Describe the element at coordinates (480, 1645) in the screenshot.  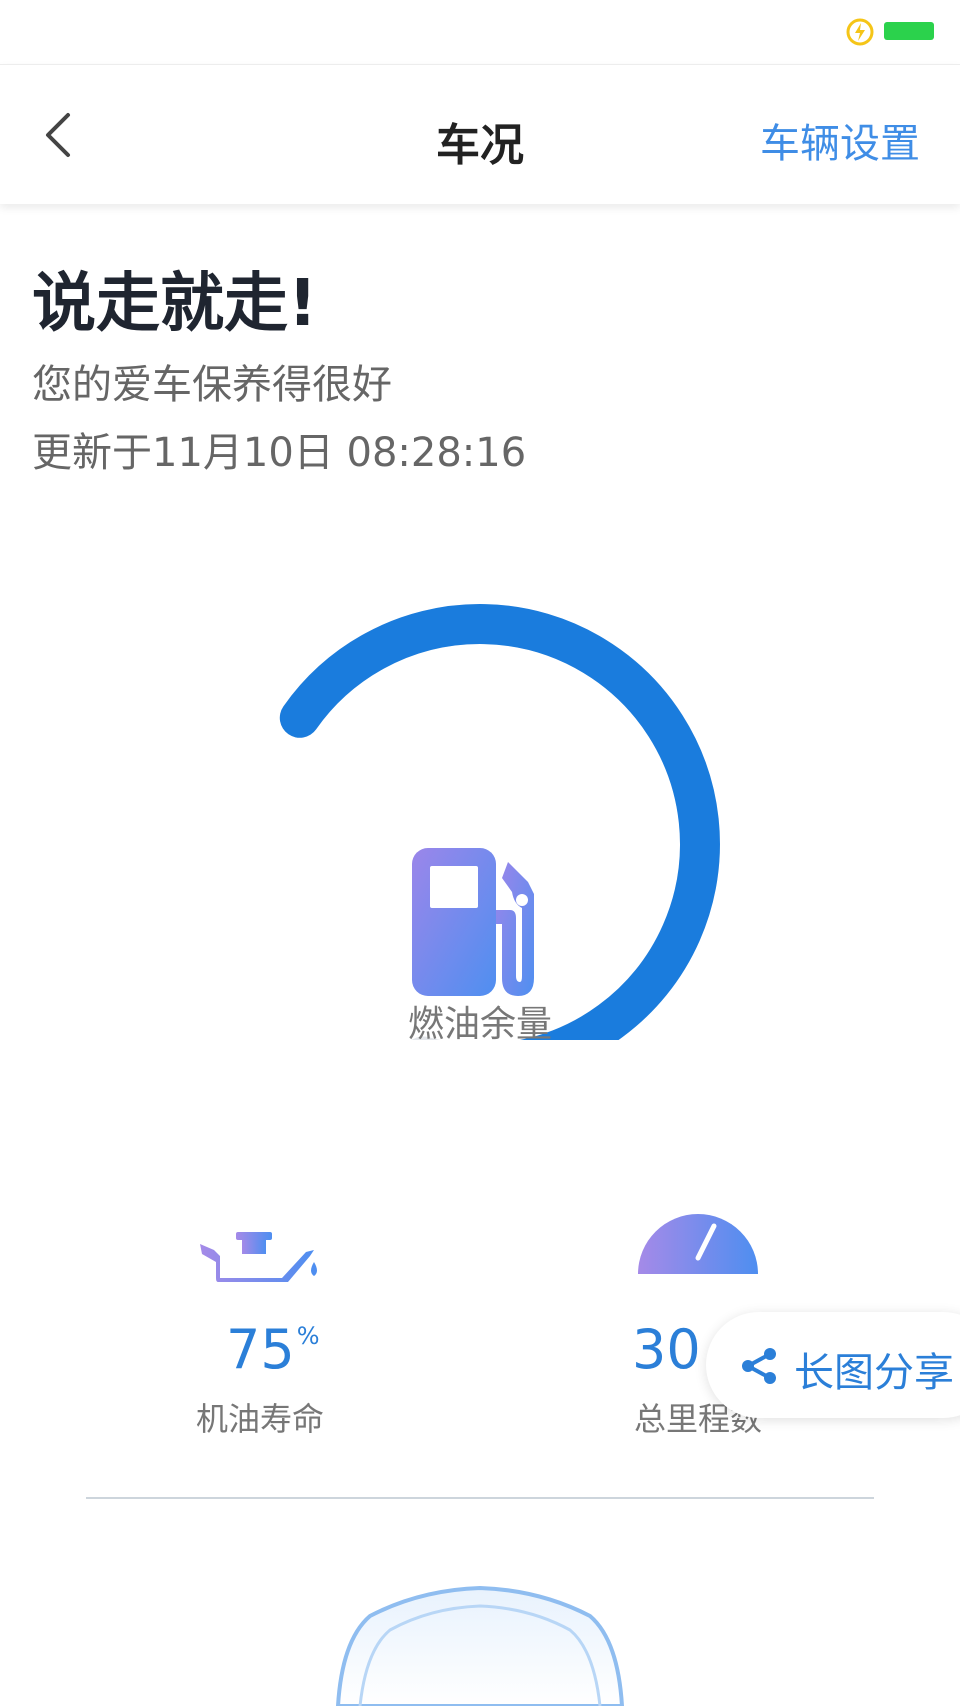
I see `car-top-view-image` at that location.